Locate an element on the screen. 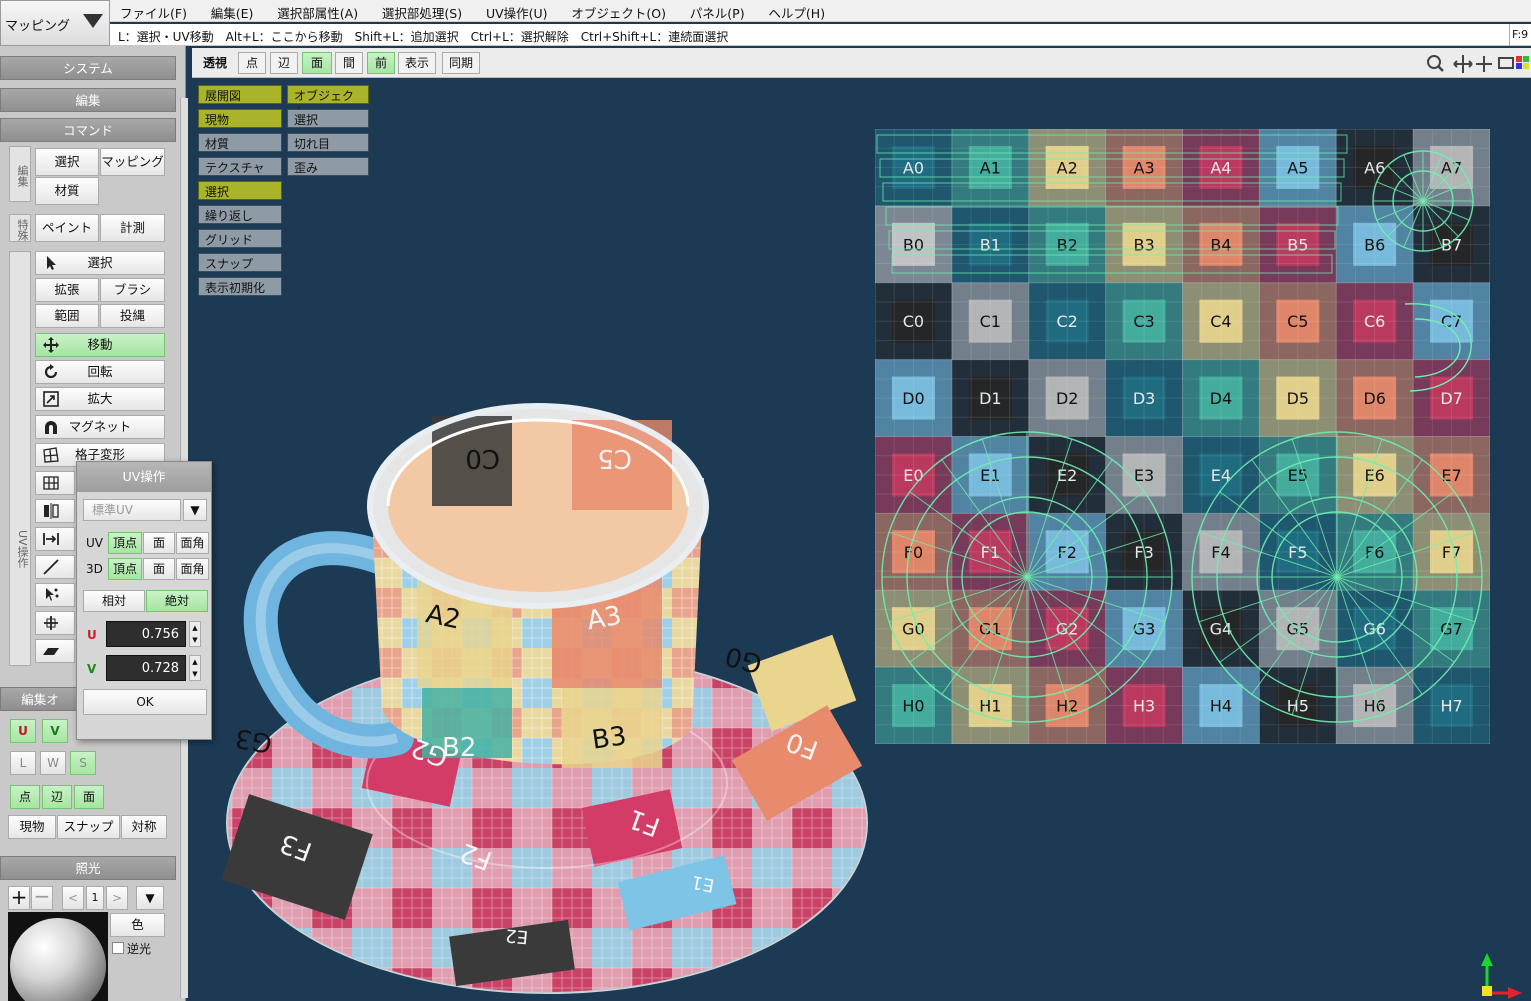  view-navigation-icons is located at coordinates (1478, 64).